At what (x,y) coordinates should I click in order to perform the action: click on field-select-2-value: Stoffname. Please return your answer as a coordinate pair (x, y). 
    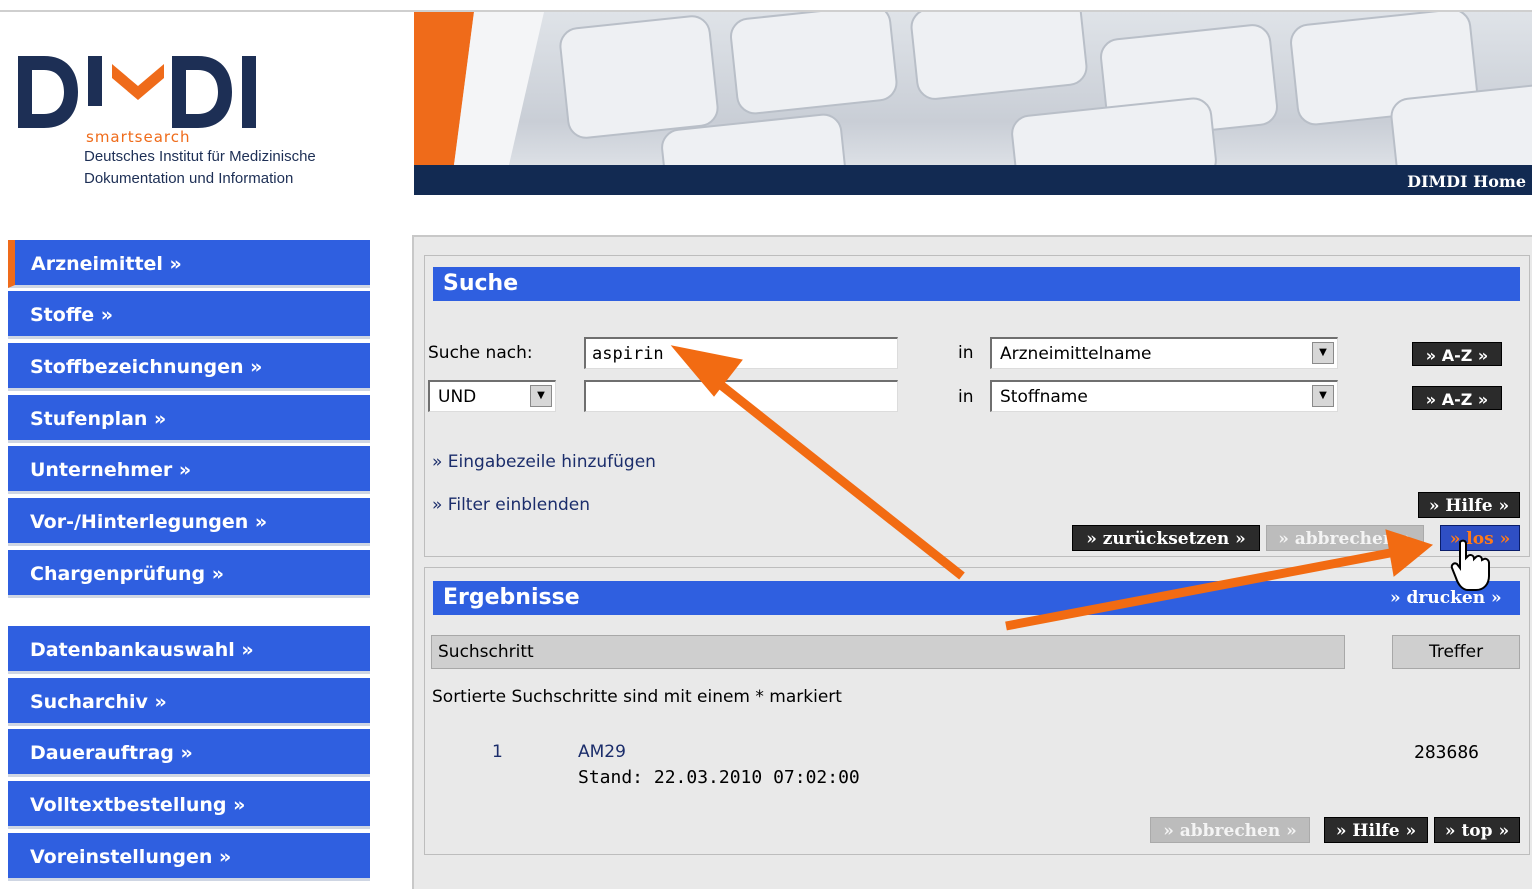
    Looking at the image, I should click on (1044, 397).